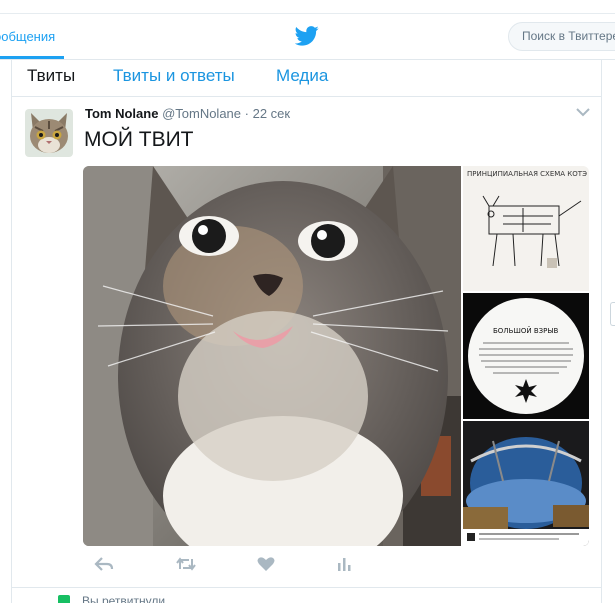  Describe the element at coordinates (64, 599) in the screenshot. I see `retweet-context-icon` at that location.